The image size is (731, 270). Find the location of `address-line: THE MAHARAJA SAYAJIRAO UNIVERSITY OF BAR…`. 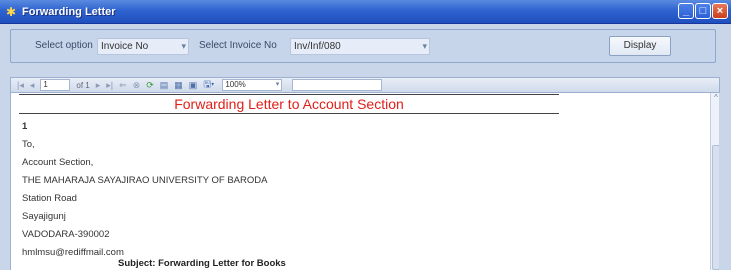

address-line: THE MAHARAJA SAYAJIRAO UNIVERSITY OF BAR… is located at coordinates (145, 180).